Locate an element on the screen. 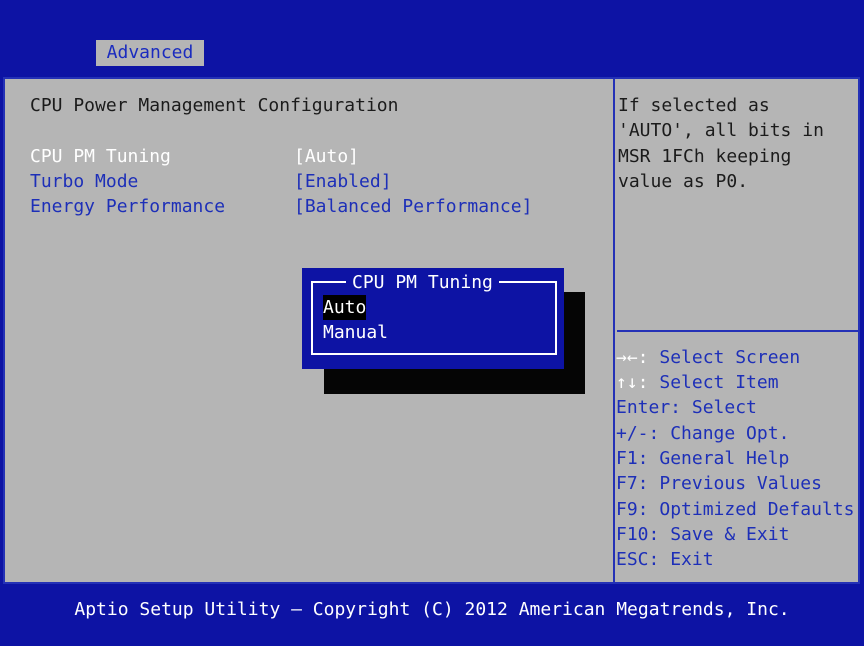 The image size is (864, 646). setting-cpu-pm-tuning-value: [Auto] is located at coordinates (326, 156).